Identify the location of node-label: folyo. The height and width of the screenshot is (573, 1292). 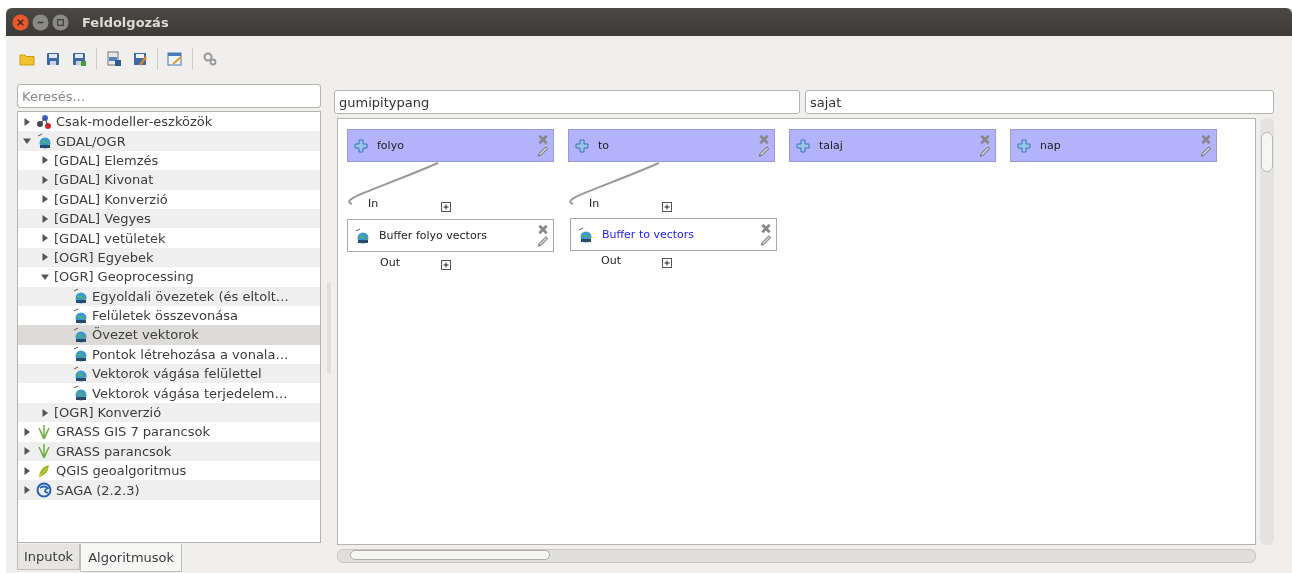
(390, 145).